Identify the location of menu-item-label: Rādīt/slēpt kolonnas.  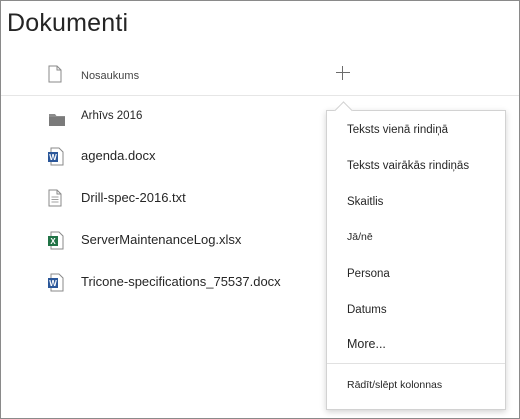
(395, 385).